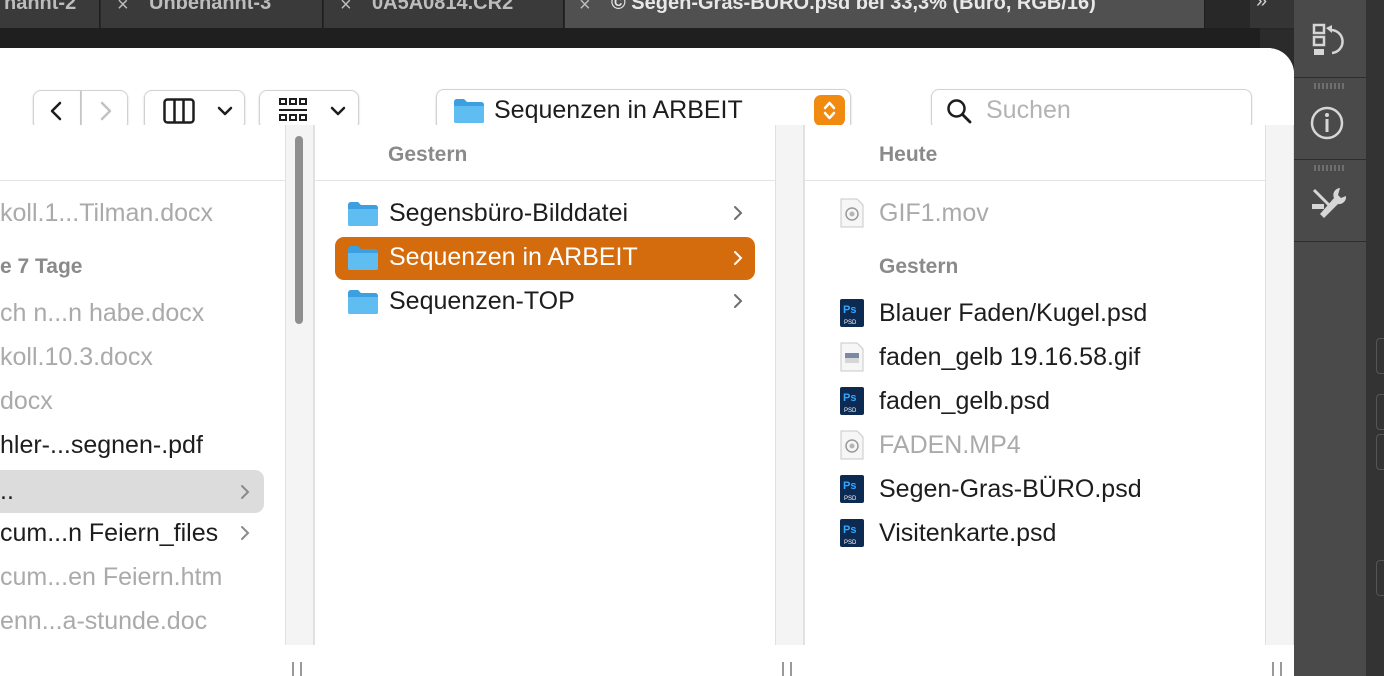 The height and width of the screenshot is (676, 1384). I want to click on column-header: Heute, so click(1035, 153).